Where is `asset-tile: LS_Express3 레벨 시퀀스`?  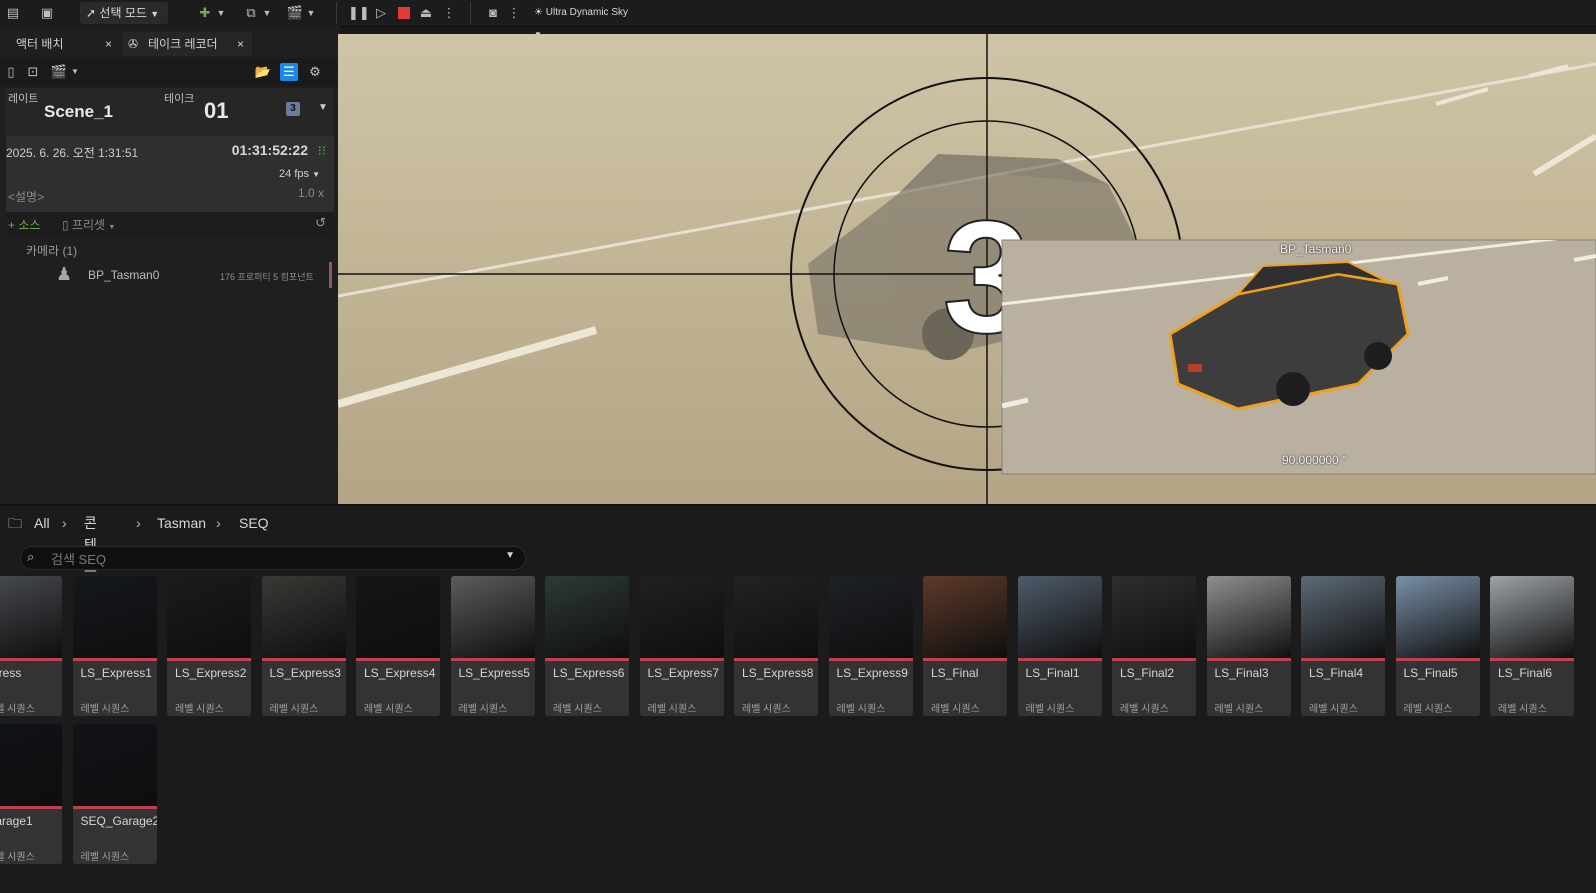
asset-tile: LS_Express3 레벨 시퀀스 is located at coordinates (303, 646).